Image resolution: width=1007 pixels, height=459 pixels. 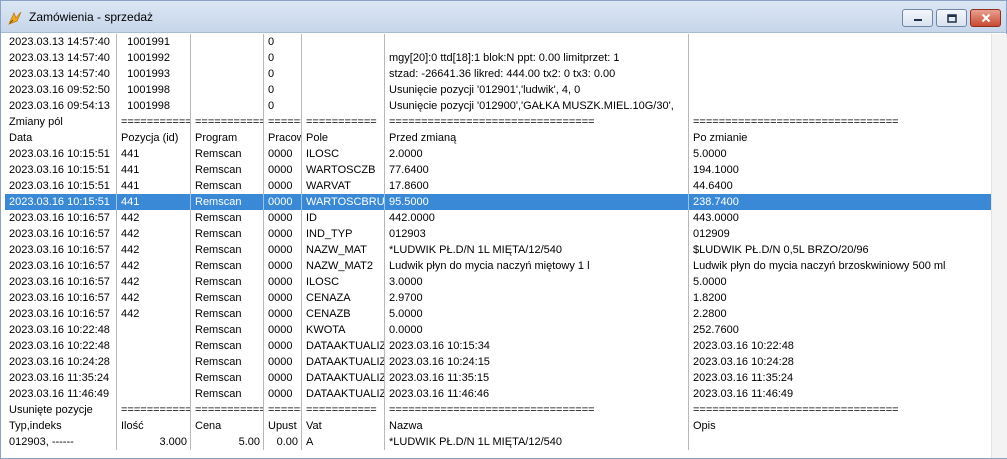 What do you see at coordinates (61, 218) in the screenshot?
I see `cell-data: 2023.03.16 10:16:57` at bounding box center [61, 218].